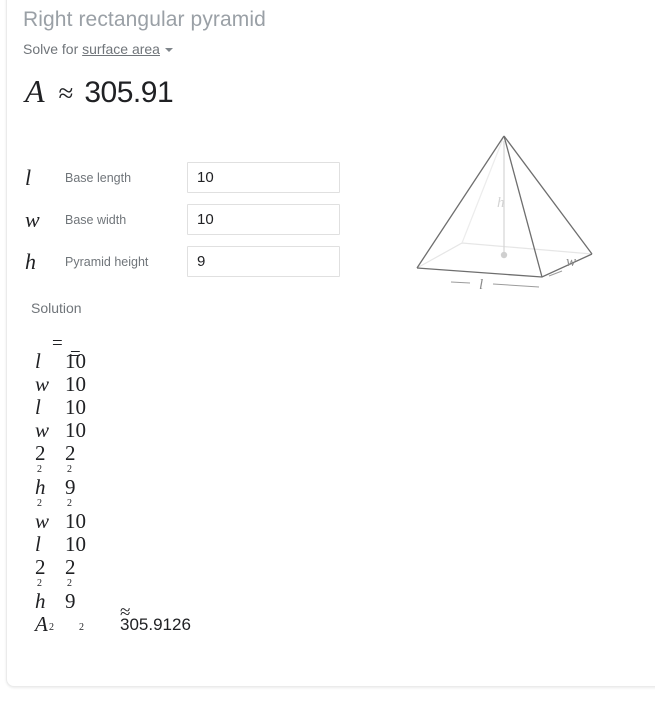 This screenshot has height=714, width=655. I want to click on solution-label: Solution, so click(56, 308).